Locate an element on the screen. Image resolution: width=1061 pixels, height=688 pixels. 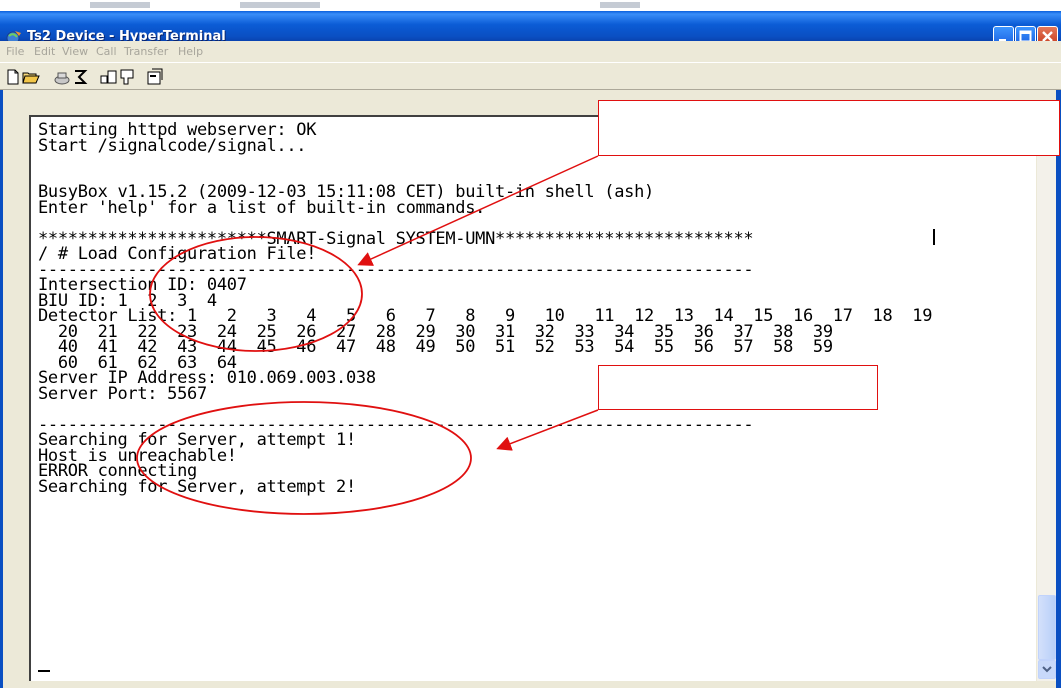
annotation-arrow-upper is located at coordinates (478, 210).